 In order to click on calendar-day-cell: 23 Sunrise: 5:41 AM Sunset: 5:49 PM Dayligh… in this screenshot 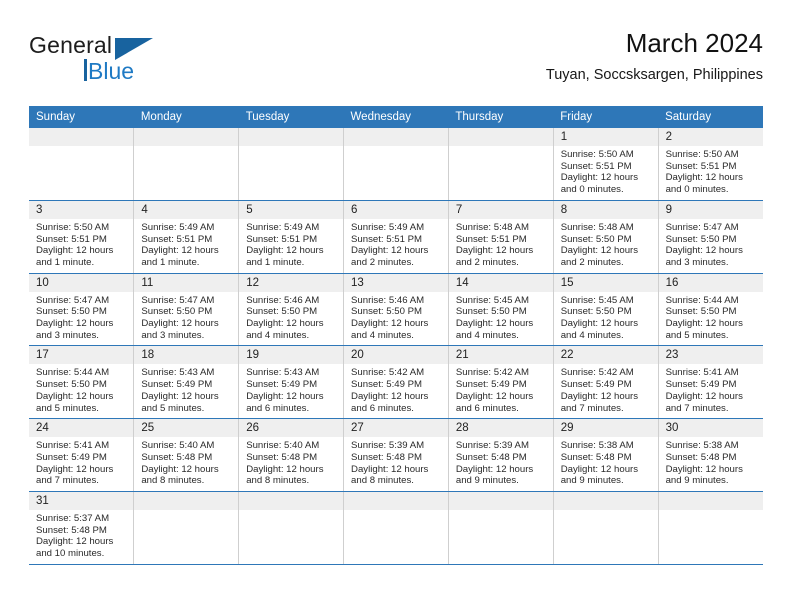, I will do `click(710, 382)`.